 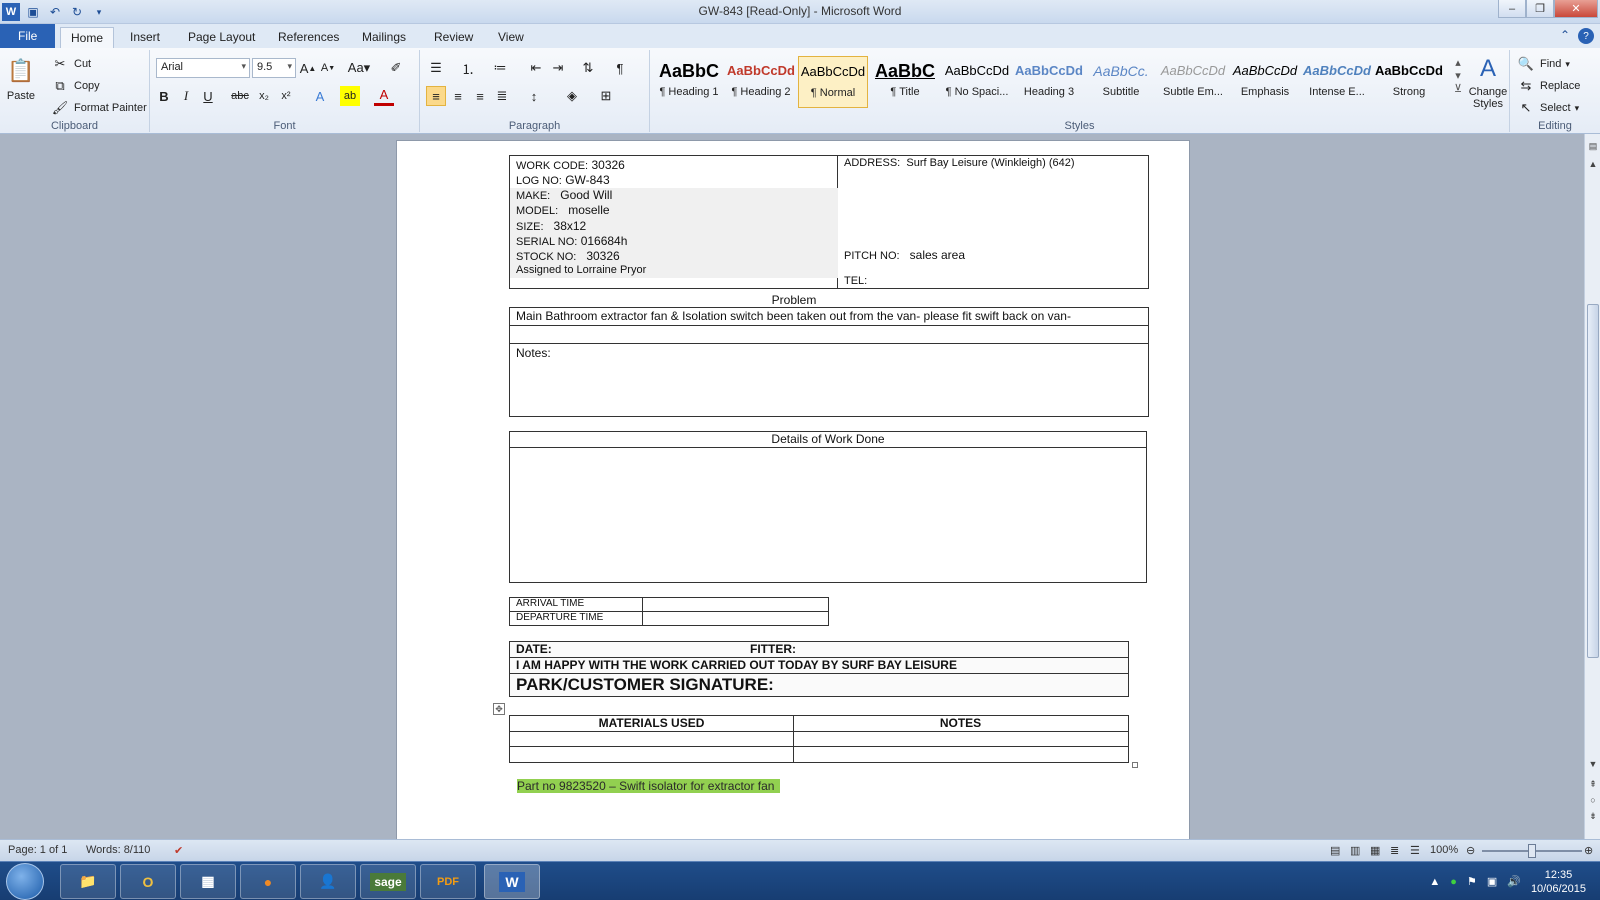 I want to click on shading-icon: ◈, so click(x=572, y=96).